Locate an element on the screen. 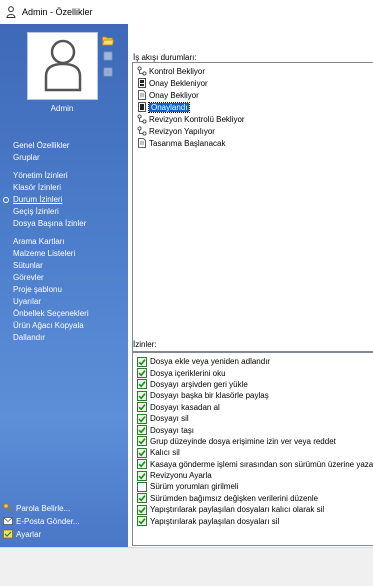 The height and width of the screenshot is (586, 373). permission-row: Dosya ekle veya yeniden adlandır is located at coordinates (253, 361).